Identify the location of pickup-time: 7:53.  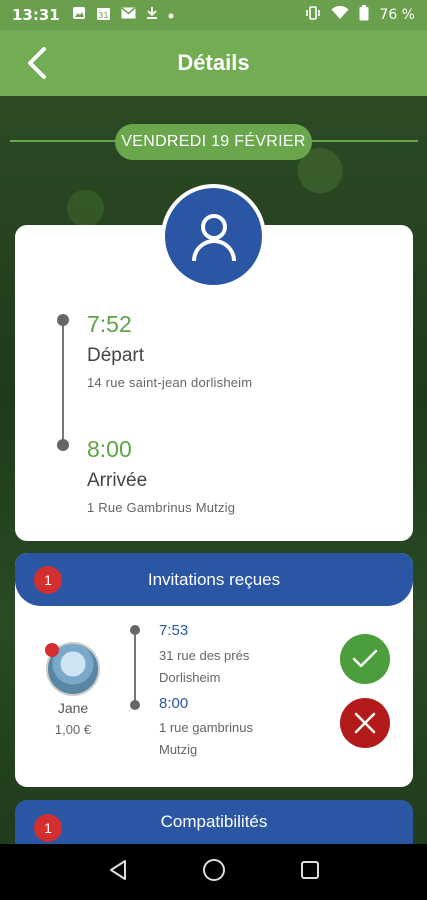
(174, 630).